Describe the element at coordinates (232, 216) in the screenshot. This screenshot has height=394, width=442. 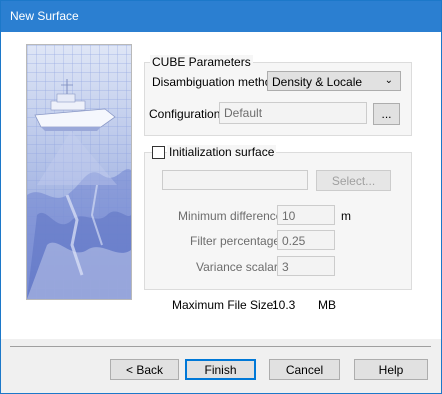
I see `min-difference-label: Minimum difference:` at that location.